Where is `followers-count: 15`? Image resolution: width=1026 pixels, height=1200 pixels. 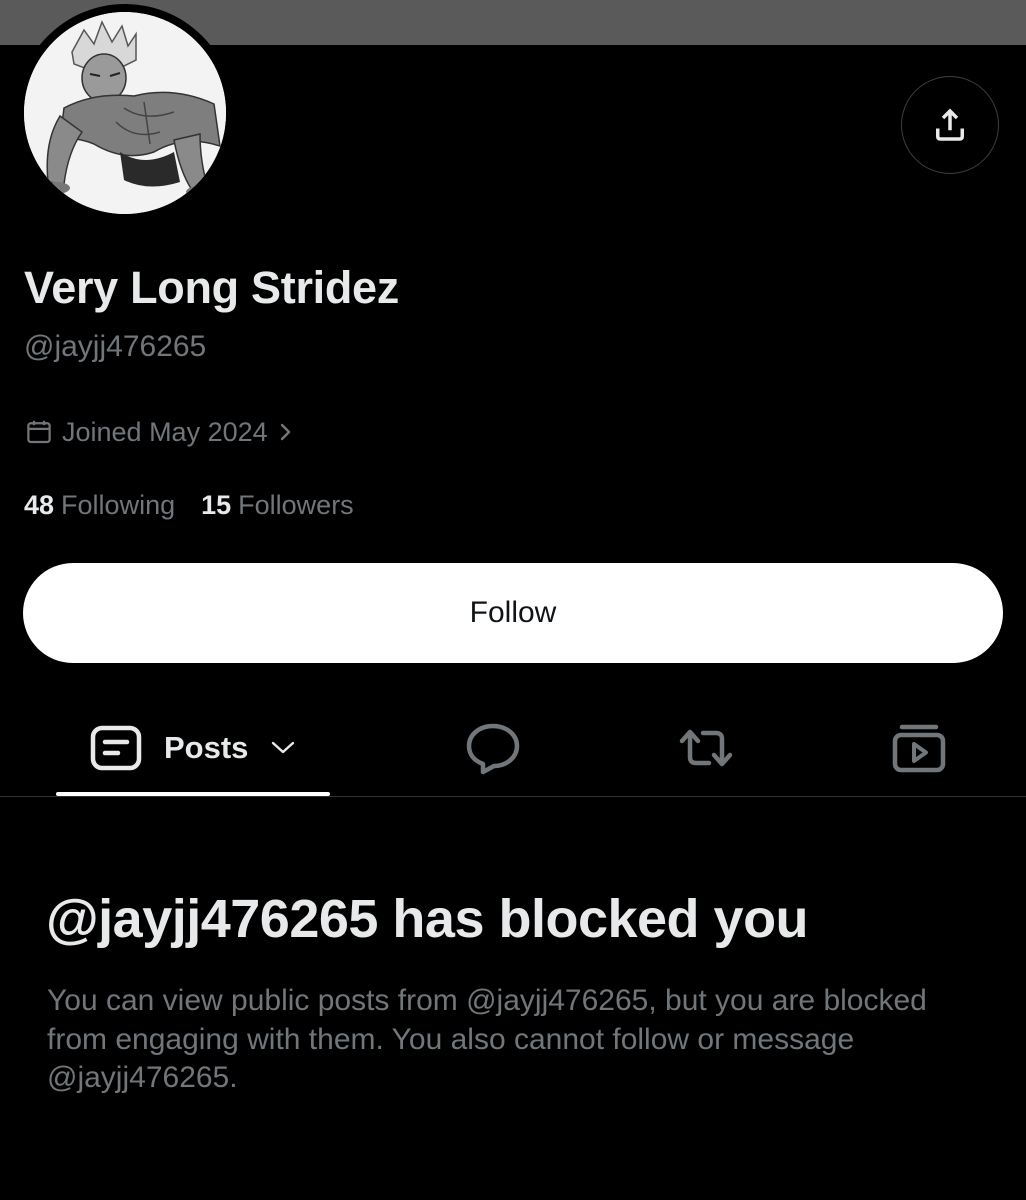 followers-count: 15 is located at coordinates (216, 505).